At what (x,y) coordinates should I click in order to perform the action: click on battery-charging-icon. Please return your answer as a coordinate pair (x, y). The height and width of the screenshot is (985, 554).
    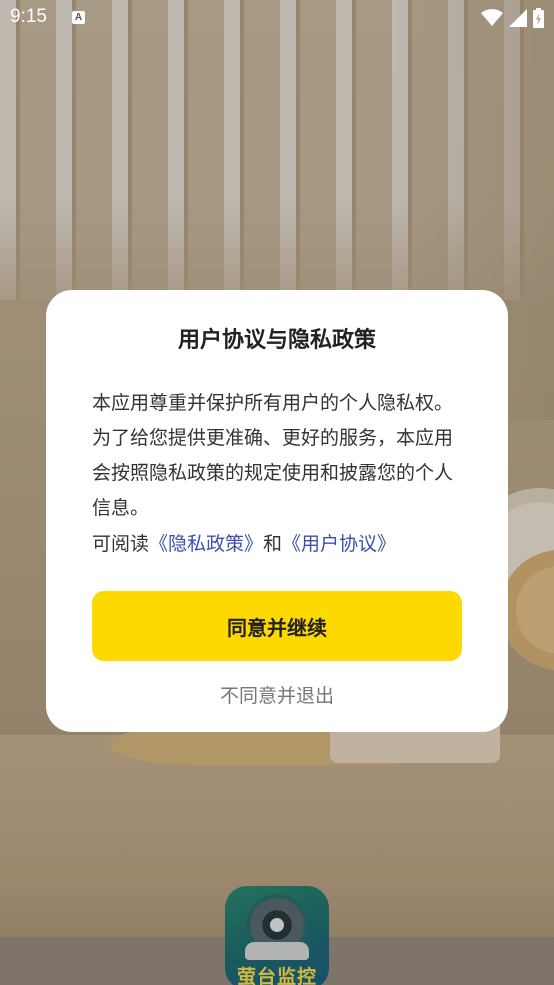
    Looking at the image, I should click on (538, 18).